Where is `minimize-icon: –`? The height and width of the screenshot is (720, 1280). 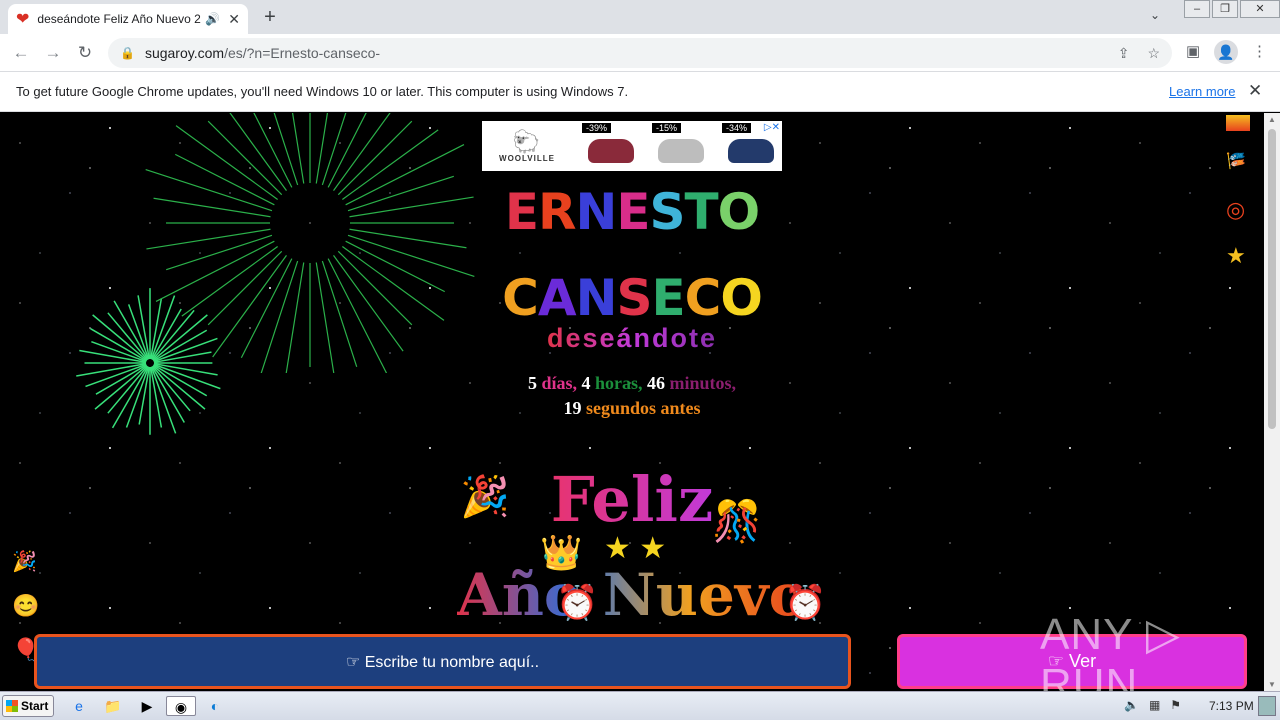 minimize-icon: – is located at coordinates (1197, 9).